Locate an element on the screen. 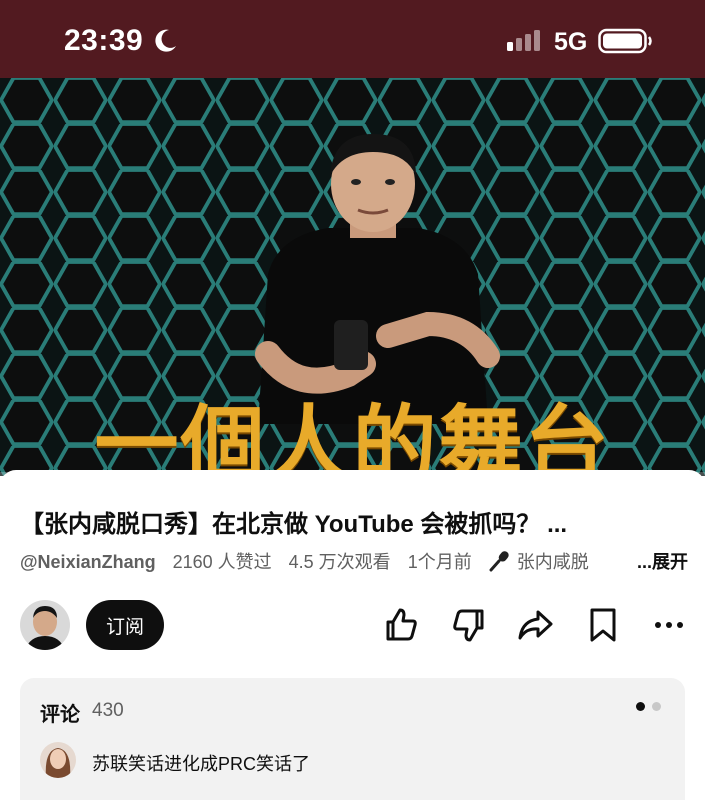 The height and width of the screenshot is (800, 705). expand-link: ...展开 is located at coordinates (652, 561).